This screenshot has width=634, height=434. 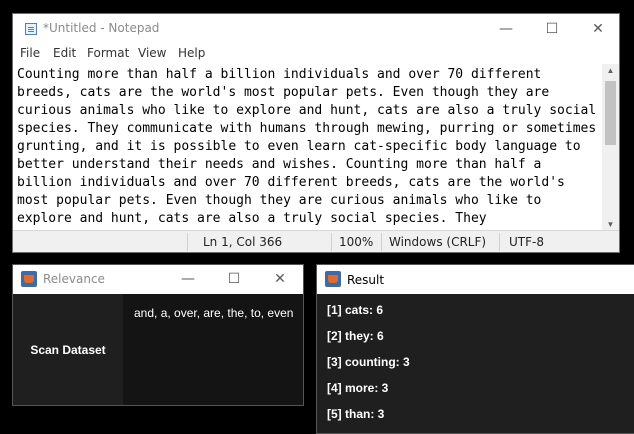 What do you see at coordinates (64, 53) in the screenshot?
I see `menu-edit: Edit` at bounding box center [64, 53].